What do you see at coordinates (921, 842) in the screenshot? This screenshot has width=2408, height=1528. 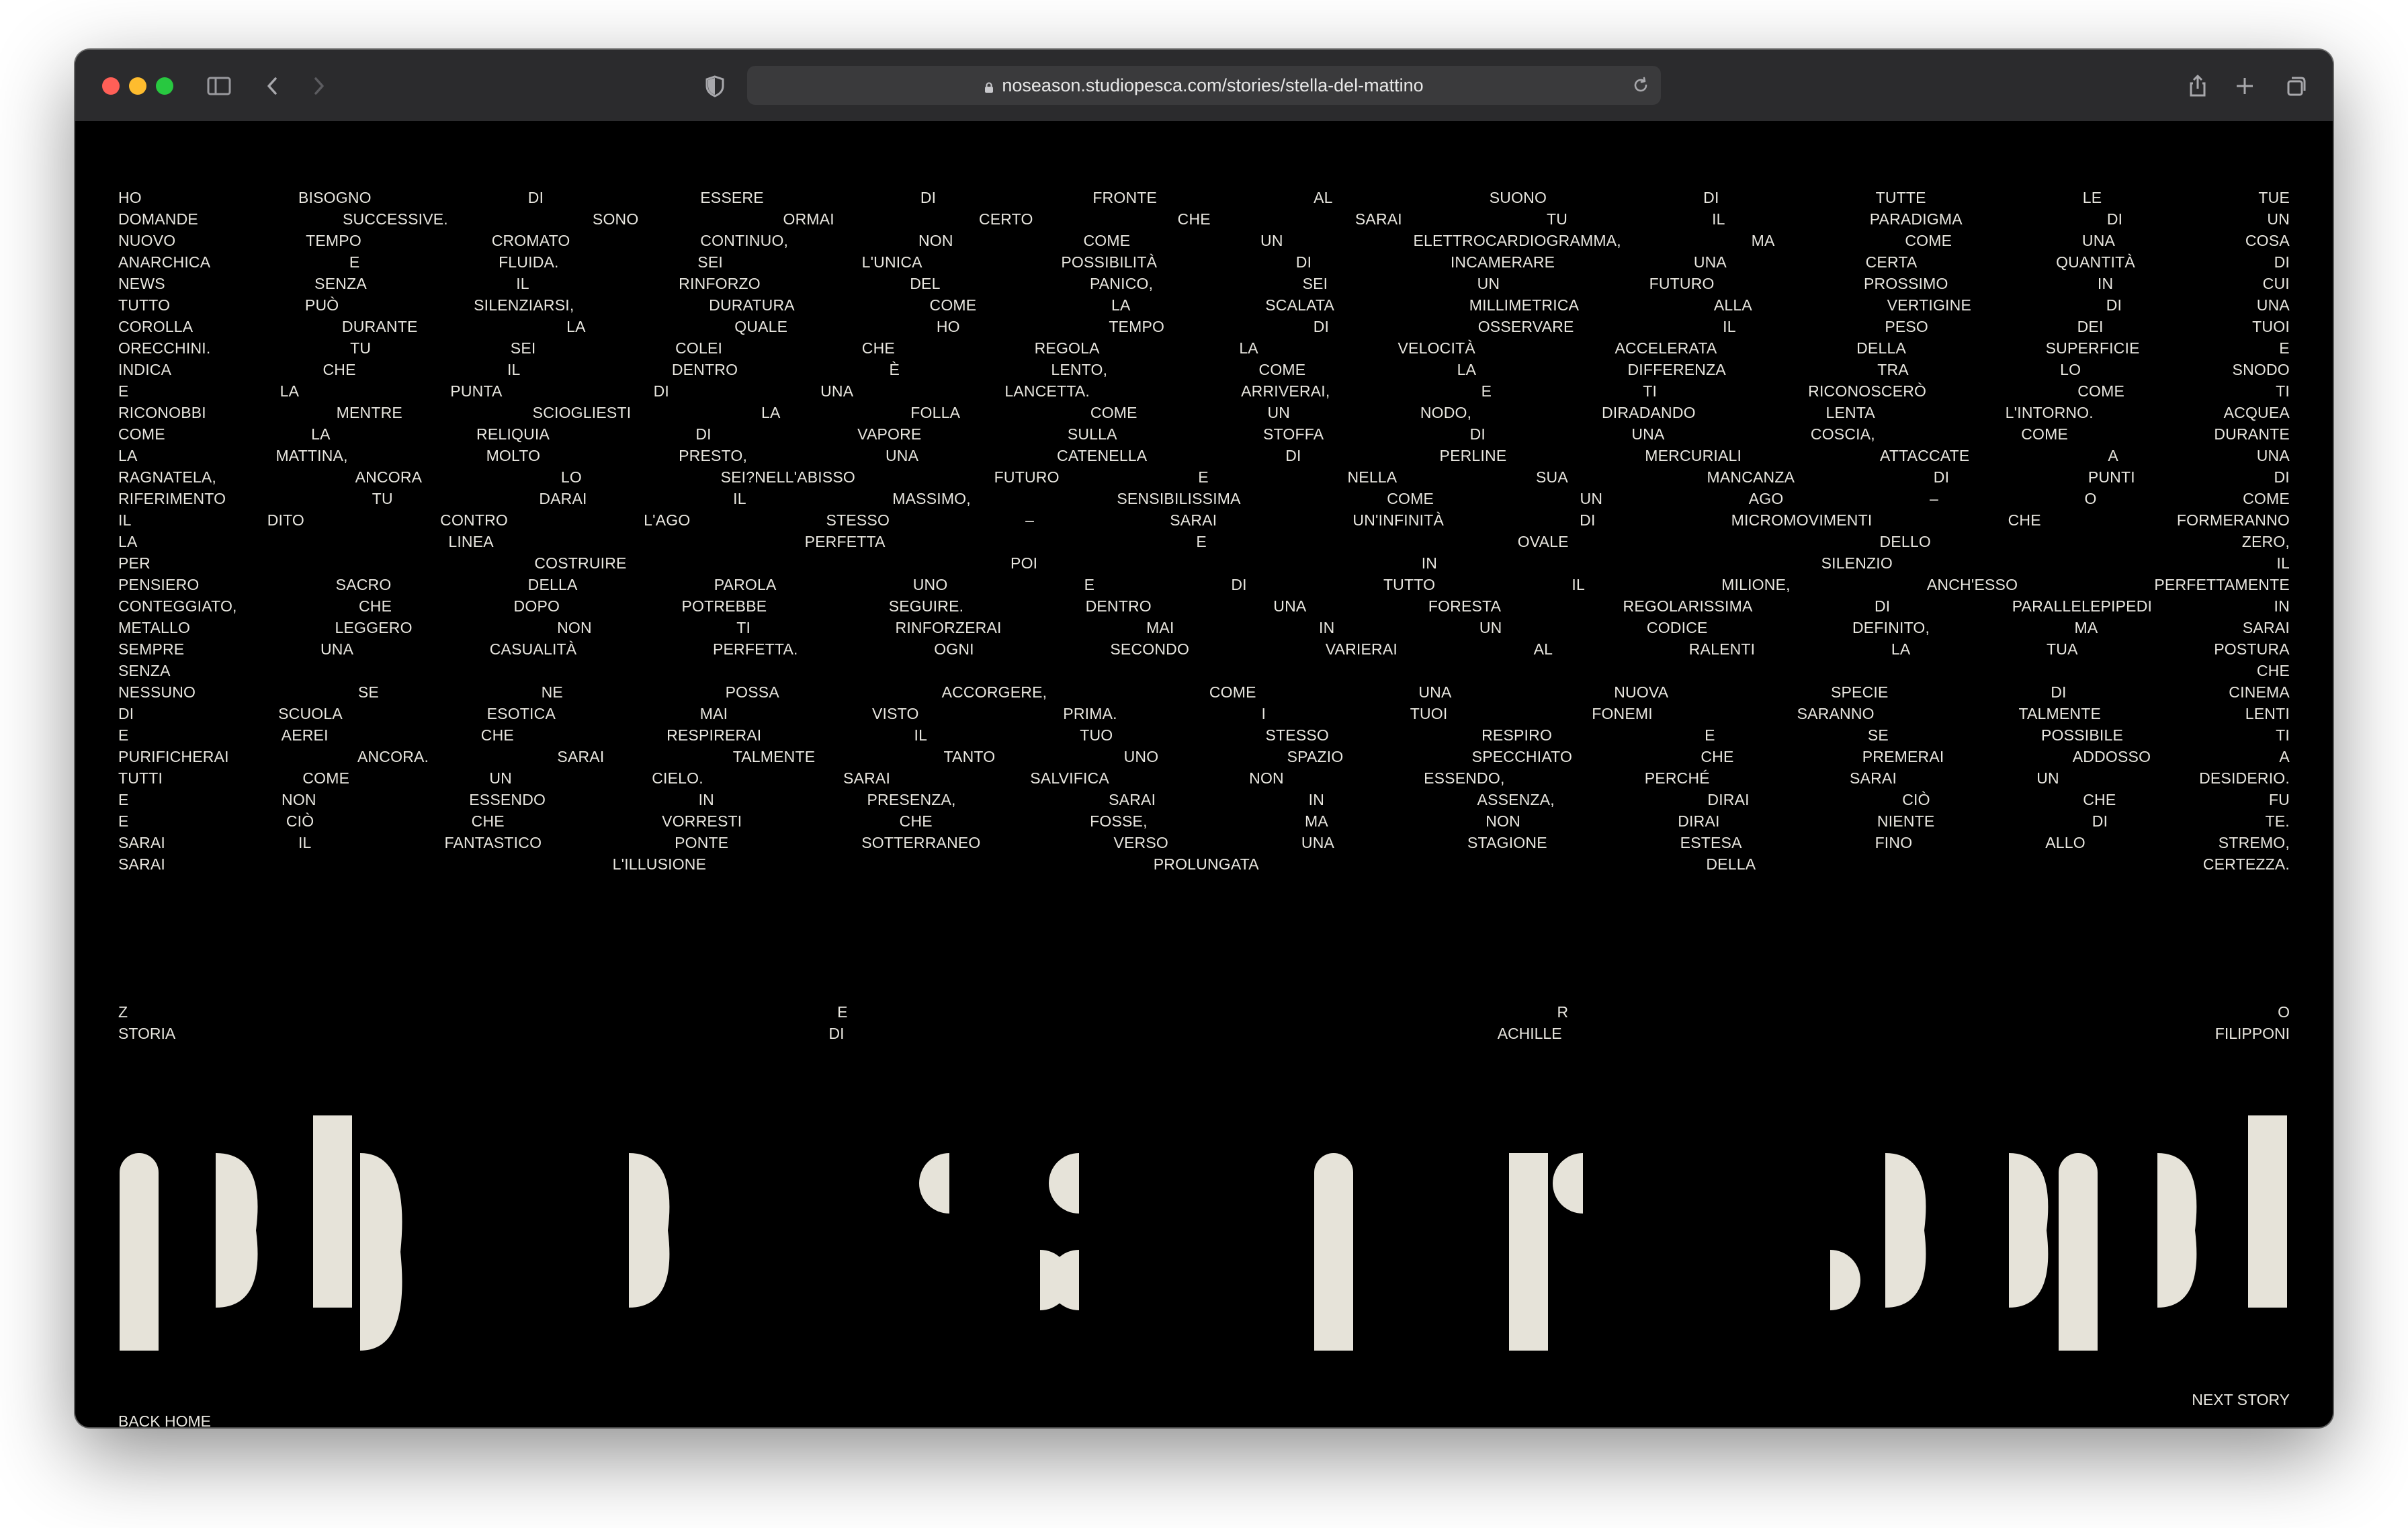 I see `poem-word: SOTTERRANEO` at bounding box center [921, 842].